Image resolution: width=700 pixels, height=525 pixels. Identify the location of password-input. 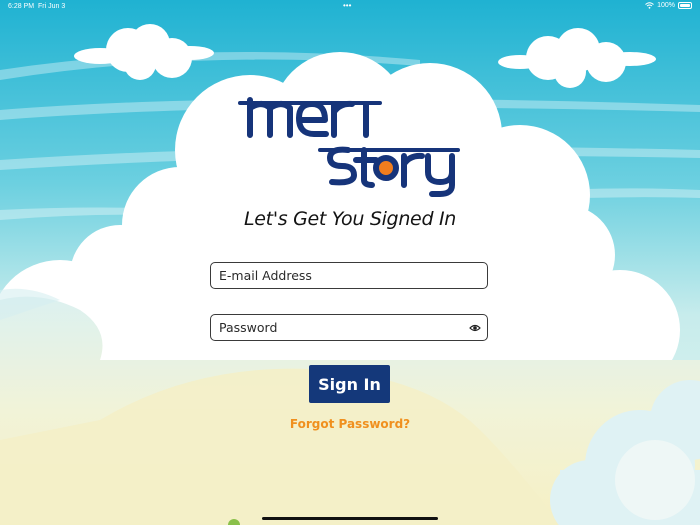
(344, 327).